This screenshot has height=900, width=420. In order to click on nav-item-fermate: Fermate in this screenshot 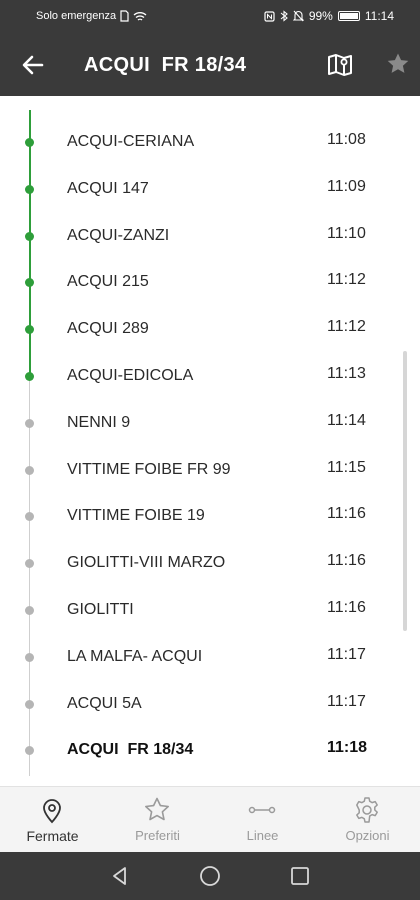, I will do `click(52, 820)`.